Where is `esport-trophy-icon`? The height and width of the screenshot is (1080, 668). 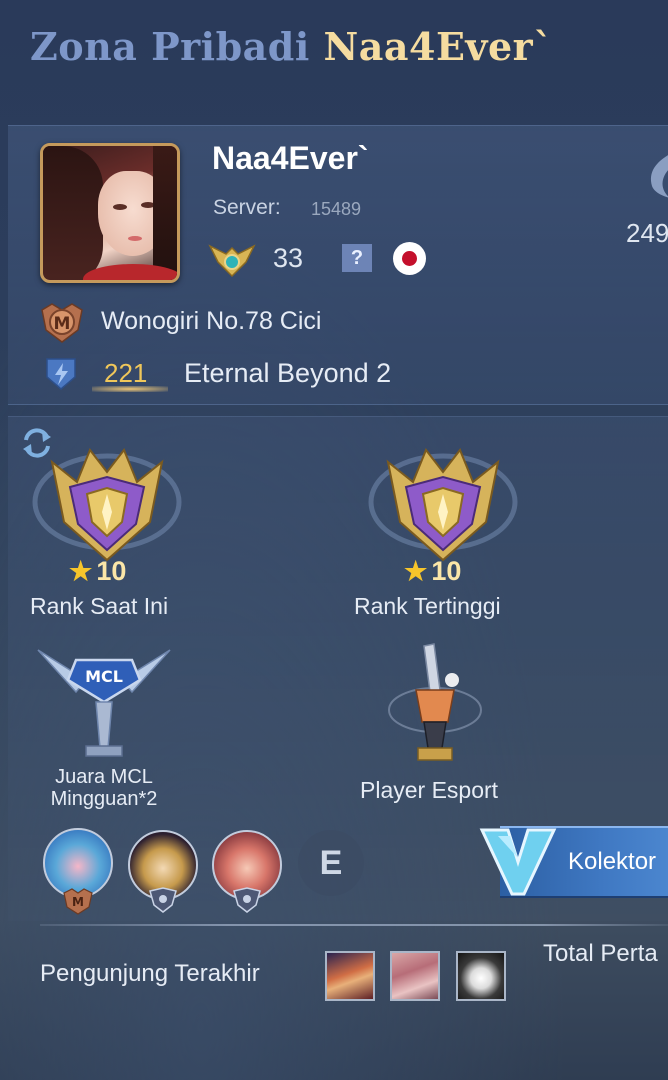
esport-trophy-icon is located at coordinates (435, 705).